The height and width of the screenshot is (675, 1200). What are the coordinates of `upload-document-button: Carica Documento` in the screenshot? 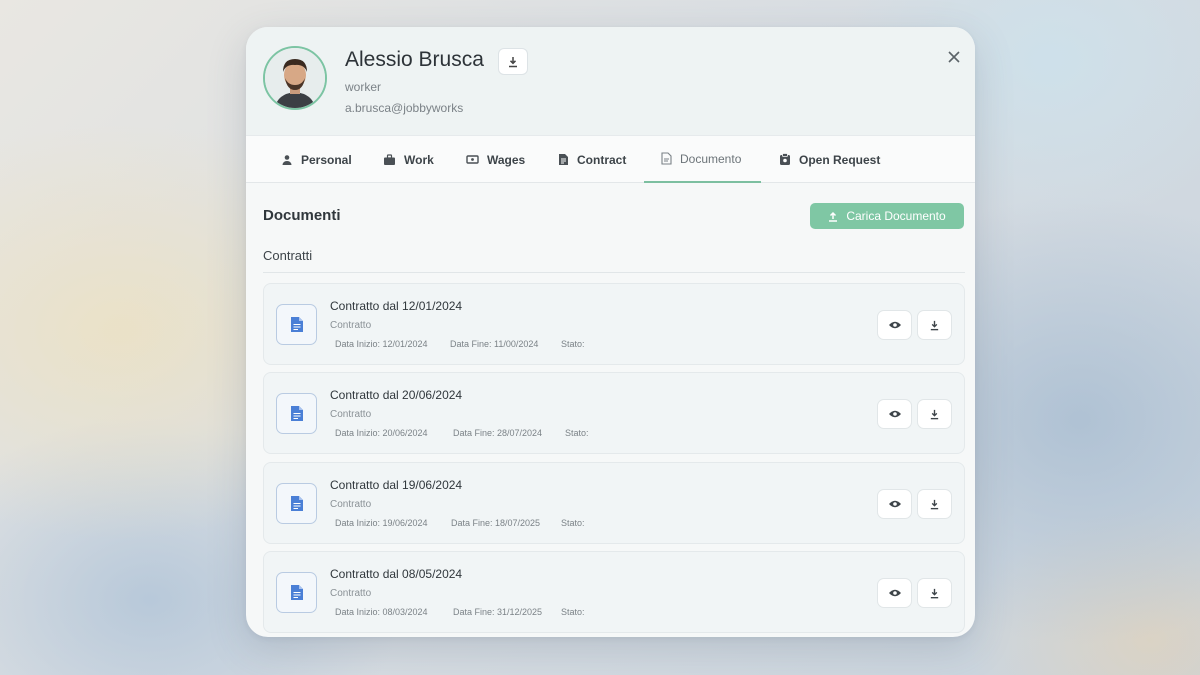 It's located at (887, 216).